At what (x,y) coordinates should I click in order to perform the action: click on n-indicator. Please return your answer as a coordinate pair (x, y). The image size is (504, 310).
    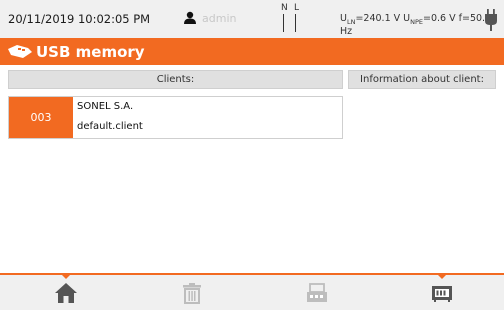
    Looking at the image, I should click on (283, 23).